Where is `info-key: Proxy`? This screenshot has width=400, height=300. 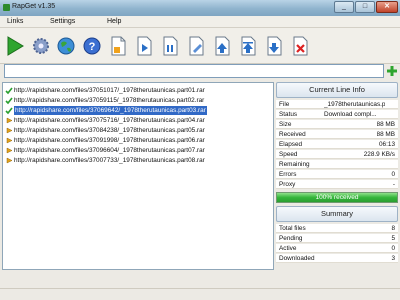 info-key: Proxy is located at coordinates (287, 184).